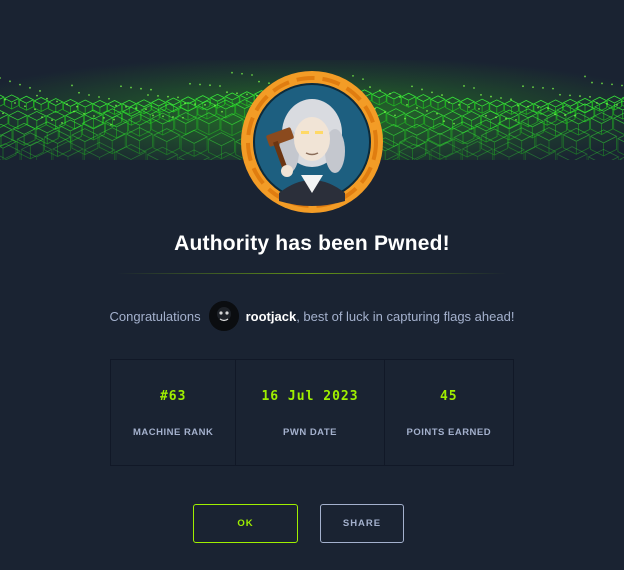 The height and width of the screenshot is (570, 624). What do you see at coordinates (312, 273) in the screenshot?
I see `divider` at bounding box center [312, 273].